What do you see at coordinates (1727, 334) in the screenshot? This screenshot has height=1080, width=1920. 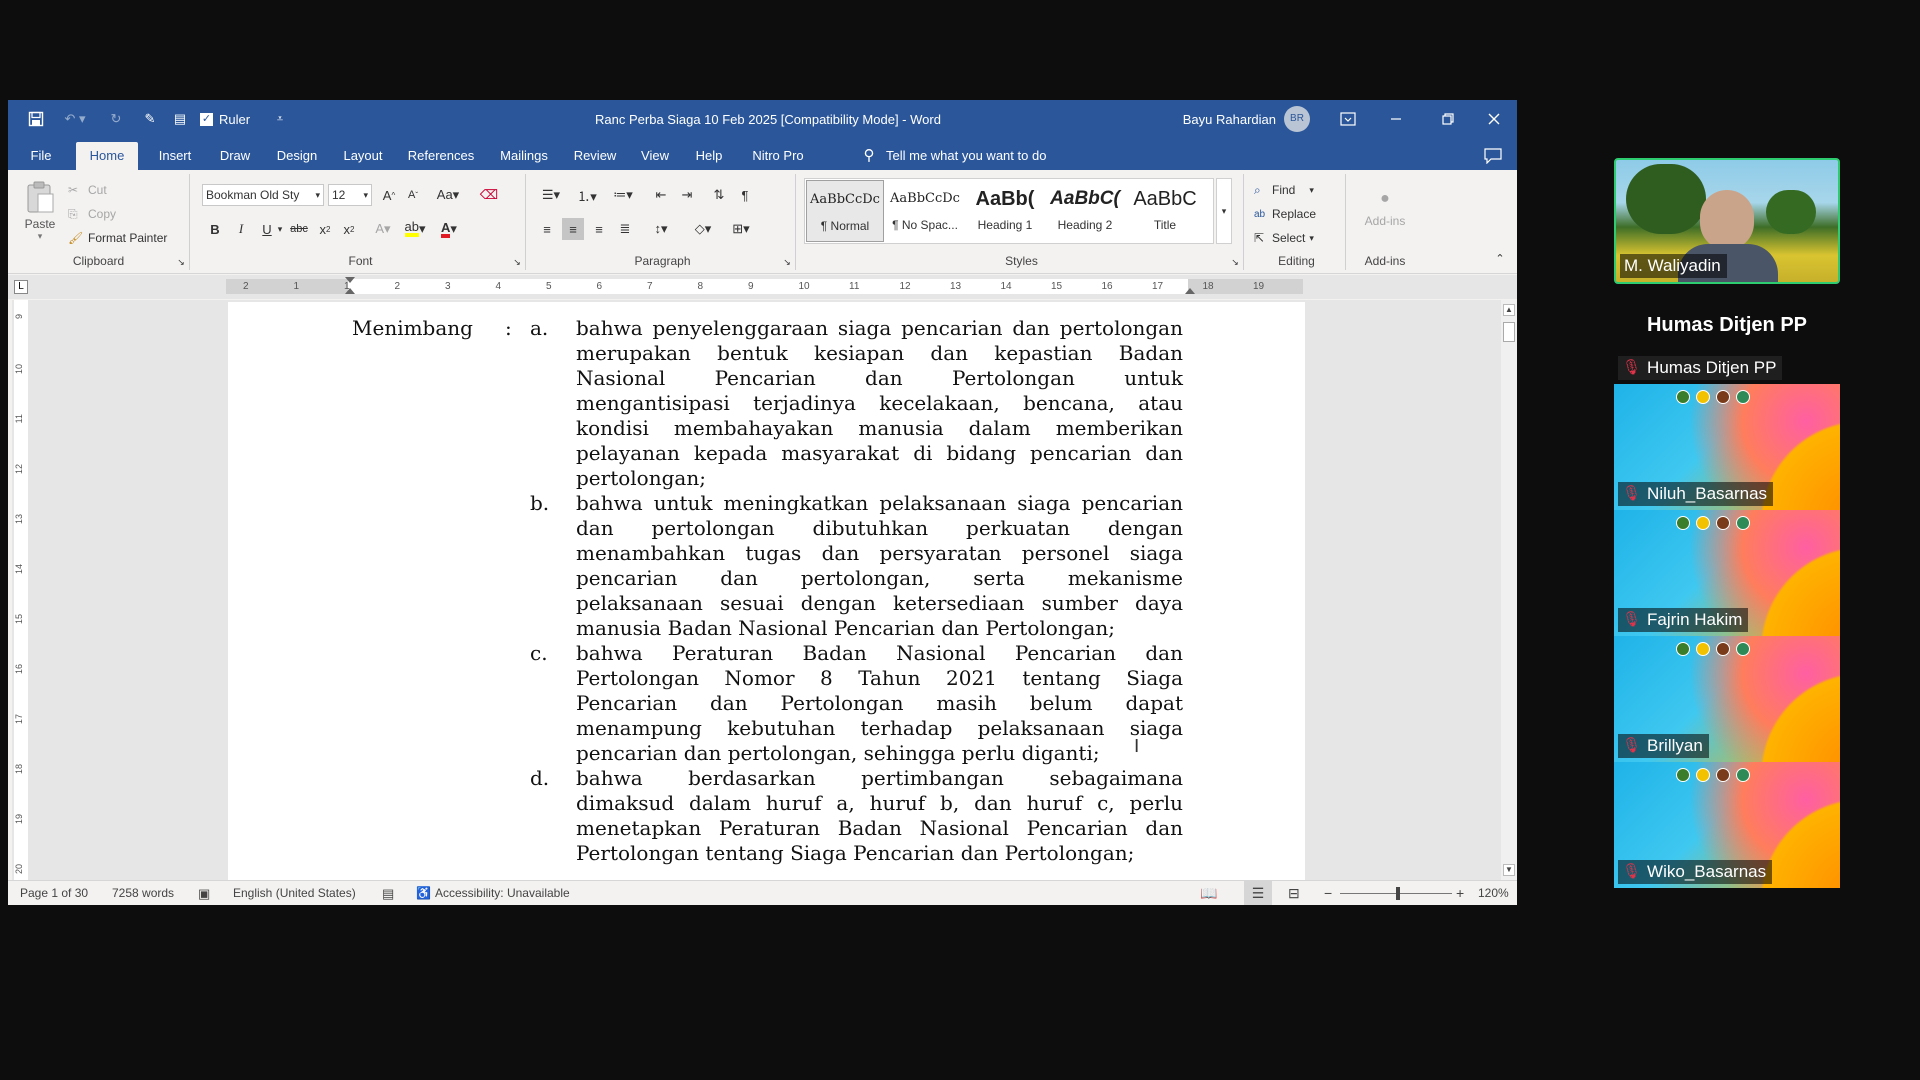 I see `audio-only-tile: Humas Ditjen PP 🎙 Humas Ditjen PP` at bounding box center [1727, 334].